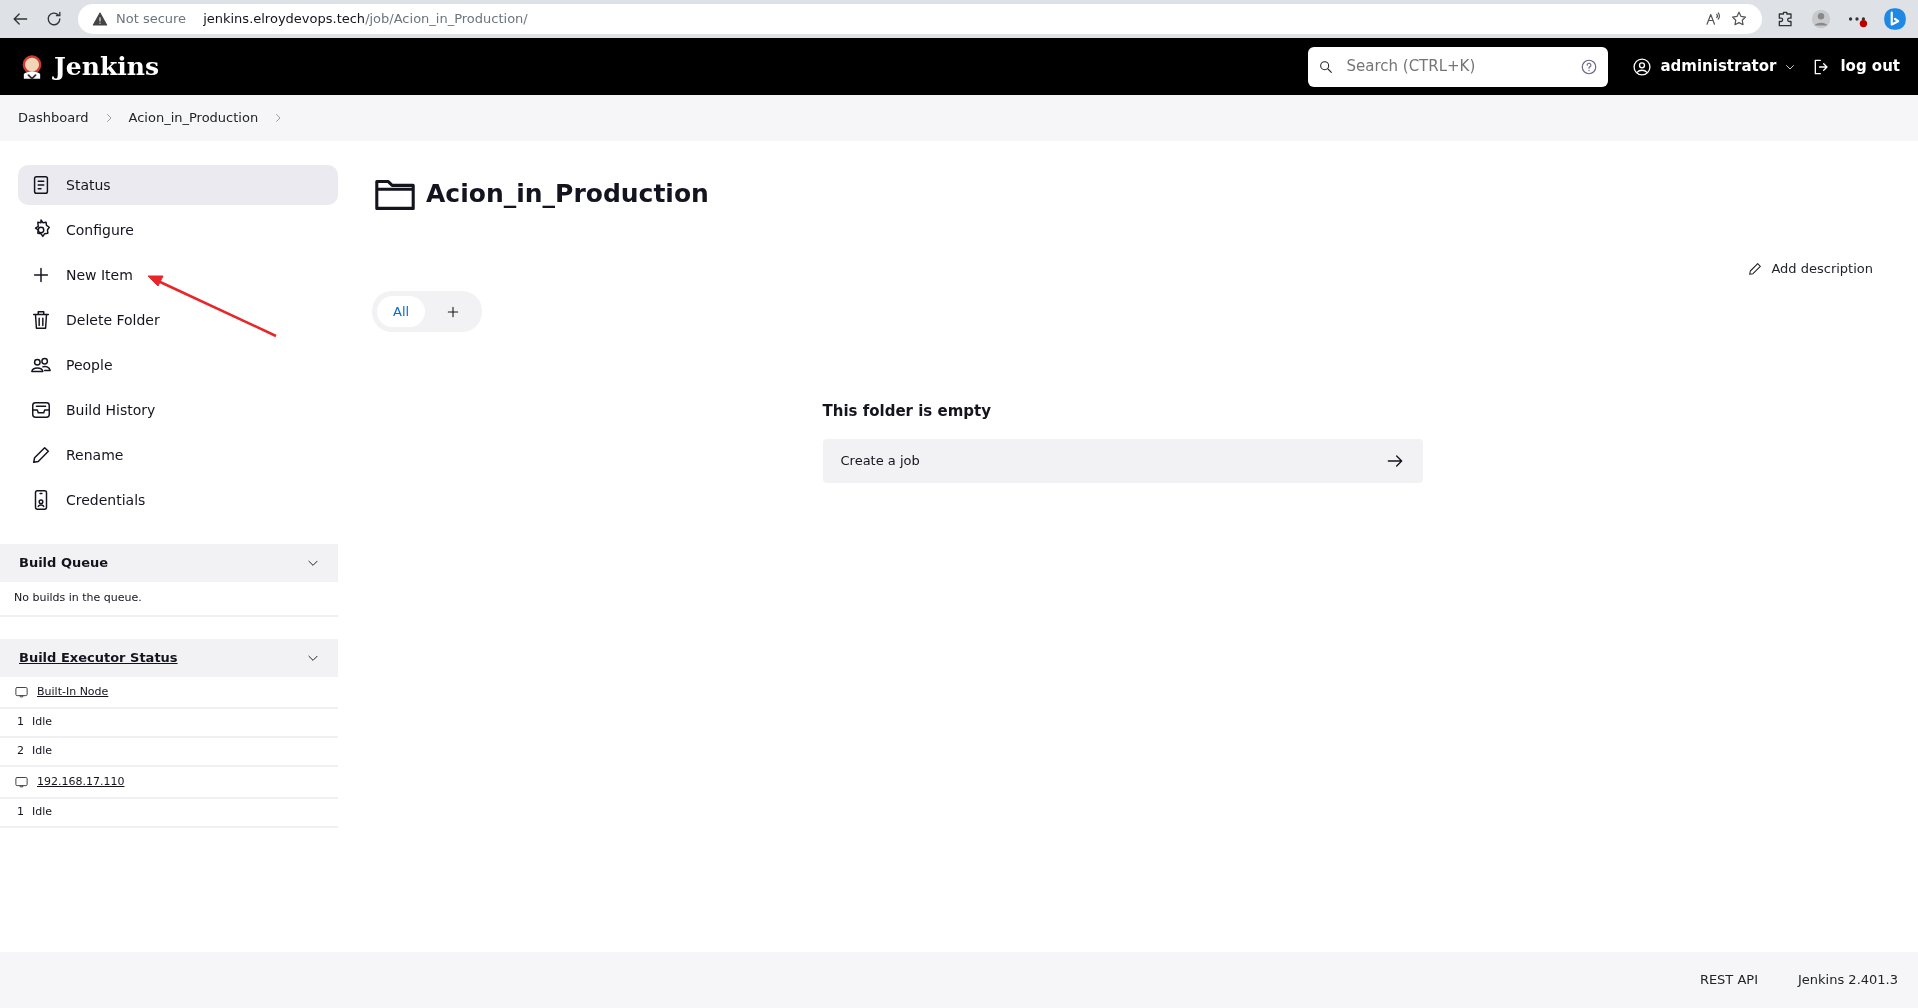  I want to click on user-icon, so click(1642, 66).